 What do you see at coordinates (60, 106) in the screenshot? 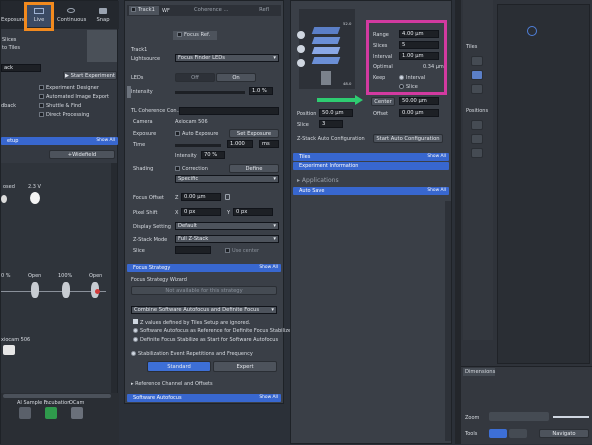
I see `option-shuttle-find: Shuttle & Find` at bounding box center [60, 106].